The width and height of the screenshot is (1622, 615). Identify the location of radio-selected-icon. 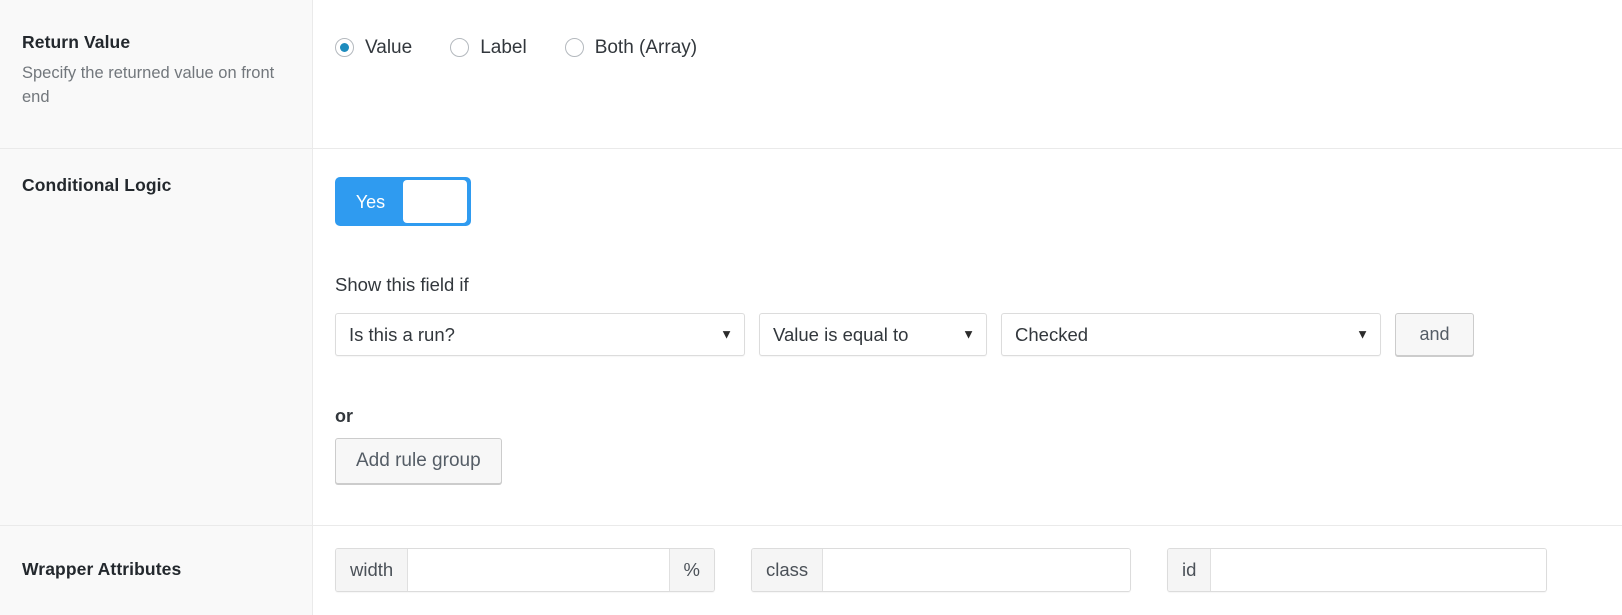
(344, 47).